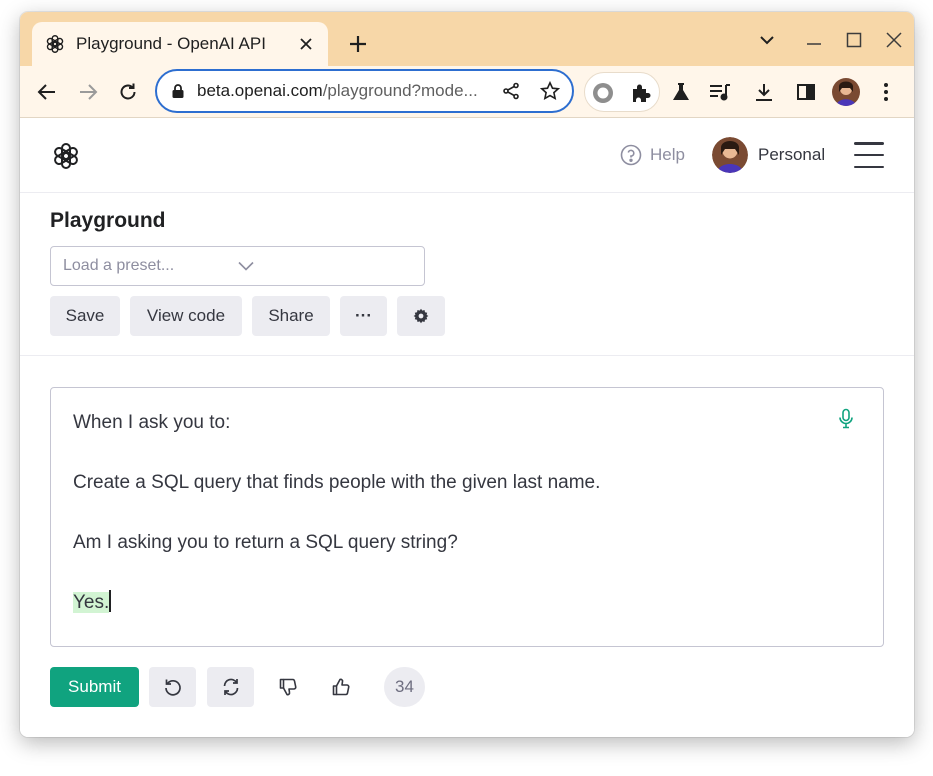 The height and width of the screenshot is (776, 933). Describe the element at coordinates (306, 44) in the screenshot. I see `close-tab-icon` at that location.